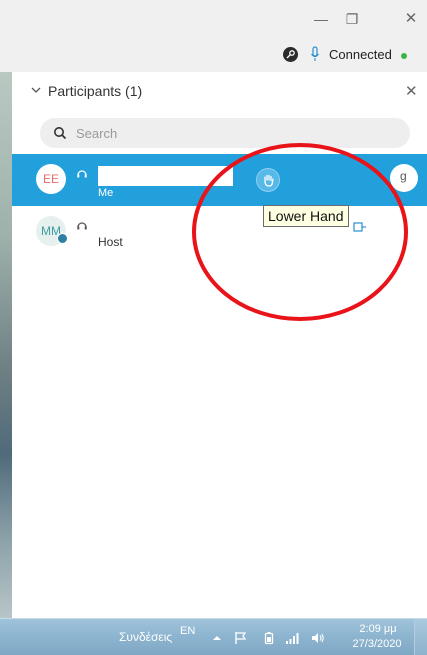 The height and width of the screenshot is (655, 427). I want to click on connection-bar: Connected, so click(213, 54).